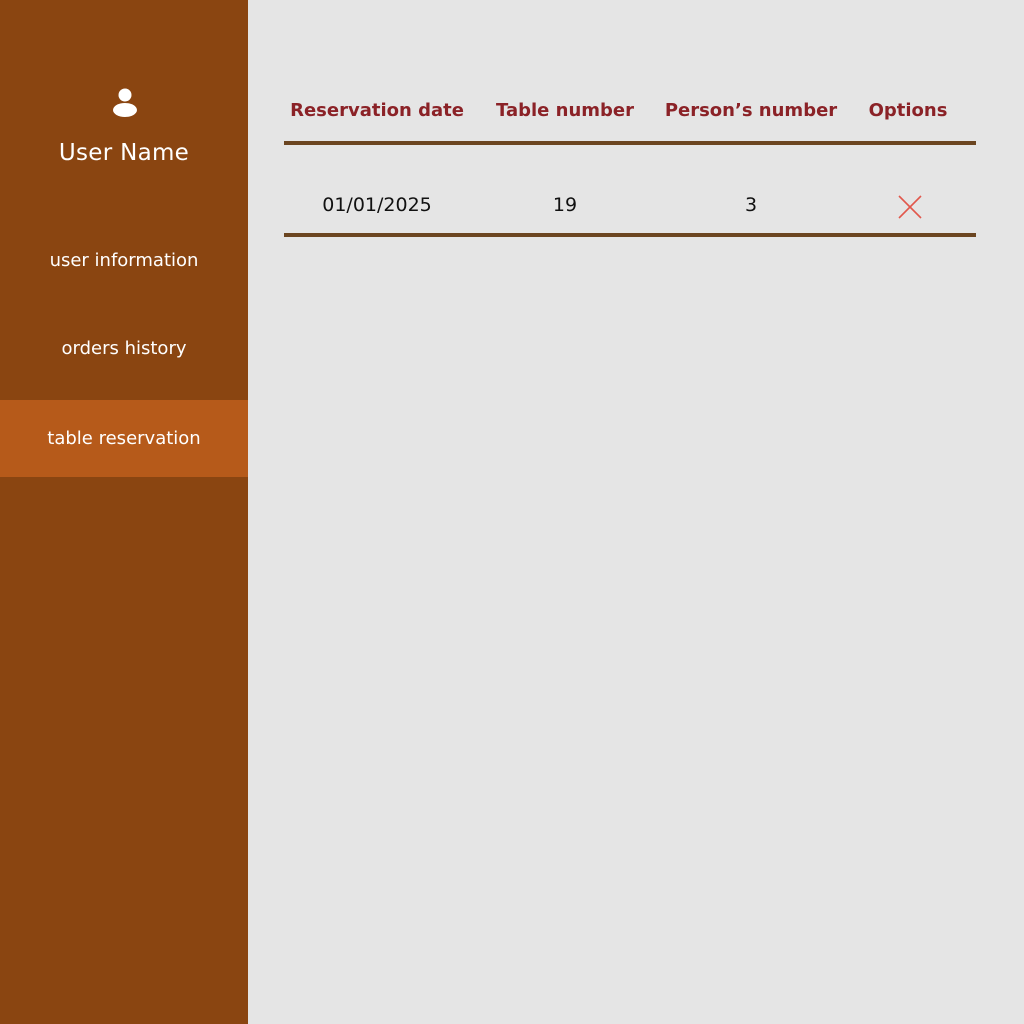 The image size is (1024, 1024). Describe the element at coordinates (565, 205) in the screenshot. I see `table-number-cell: 19` at that location.